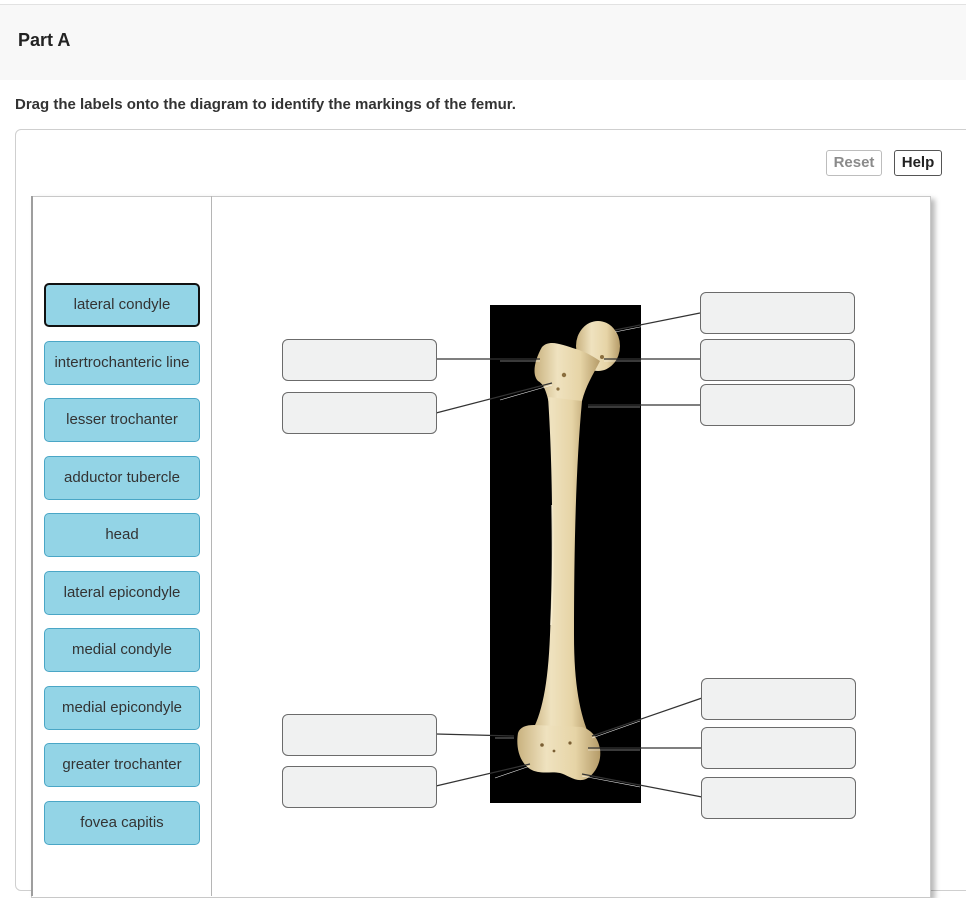  What do you see at coordinates (122, 420) in the screenshot?
I see `label-lesser-trochanter: lesser trochanter` at bounding box center [122, 420].